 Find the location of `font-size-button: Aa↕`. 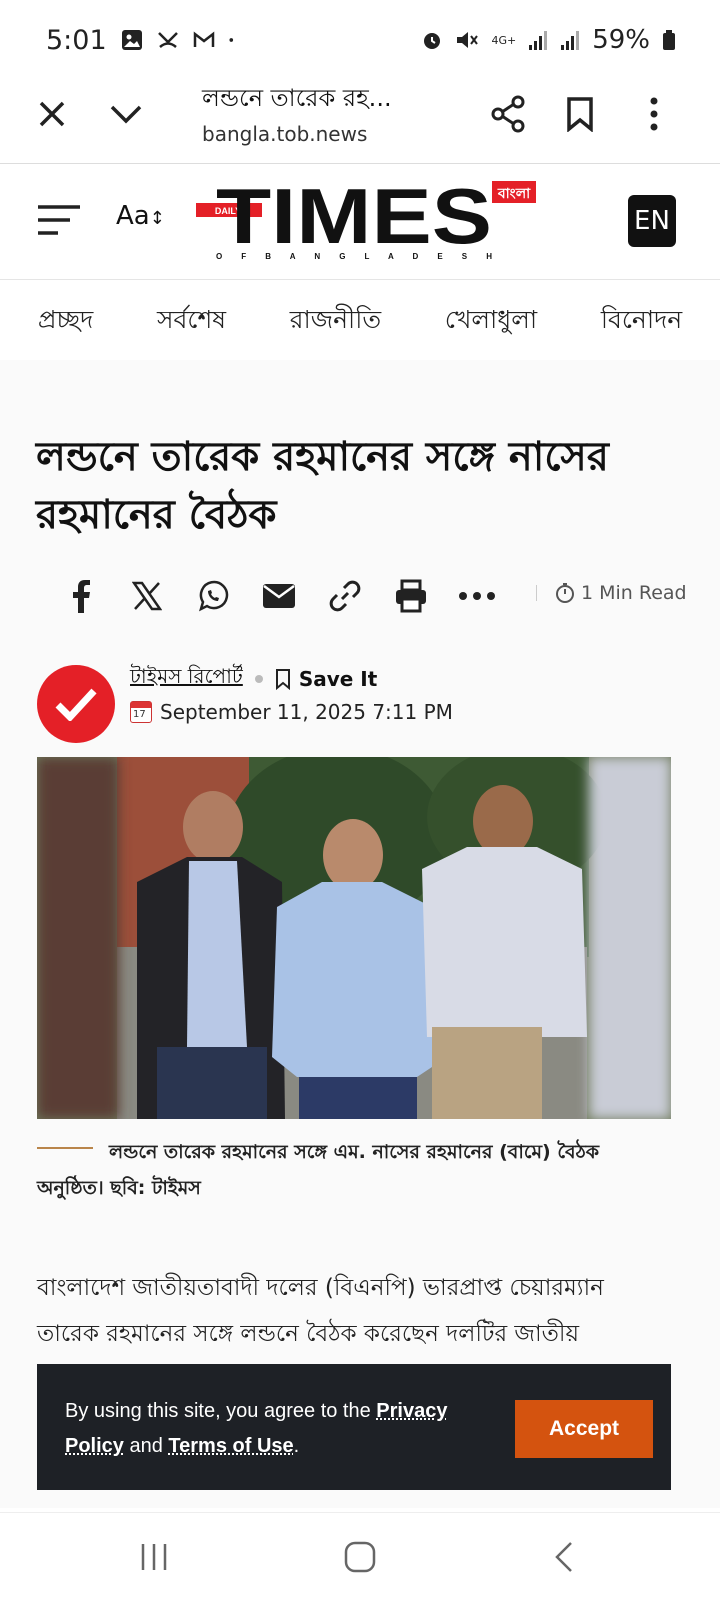

font-size-button: Aa↕ is located at coordinates (140, 216).